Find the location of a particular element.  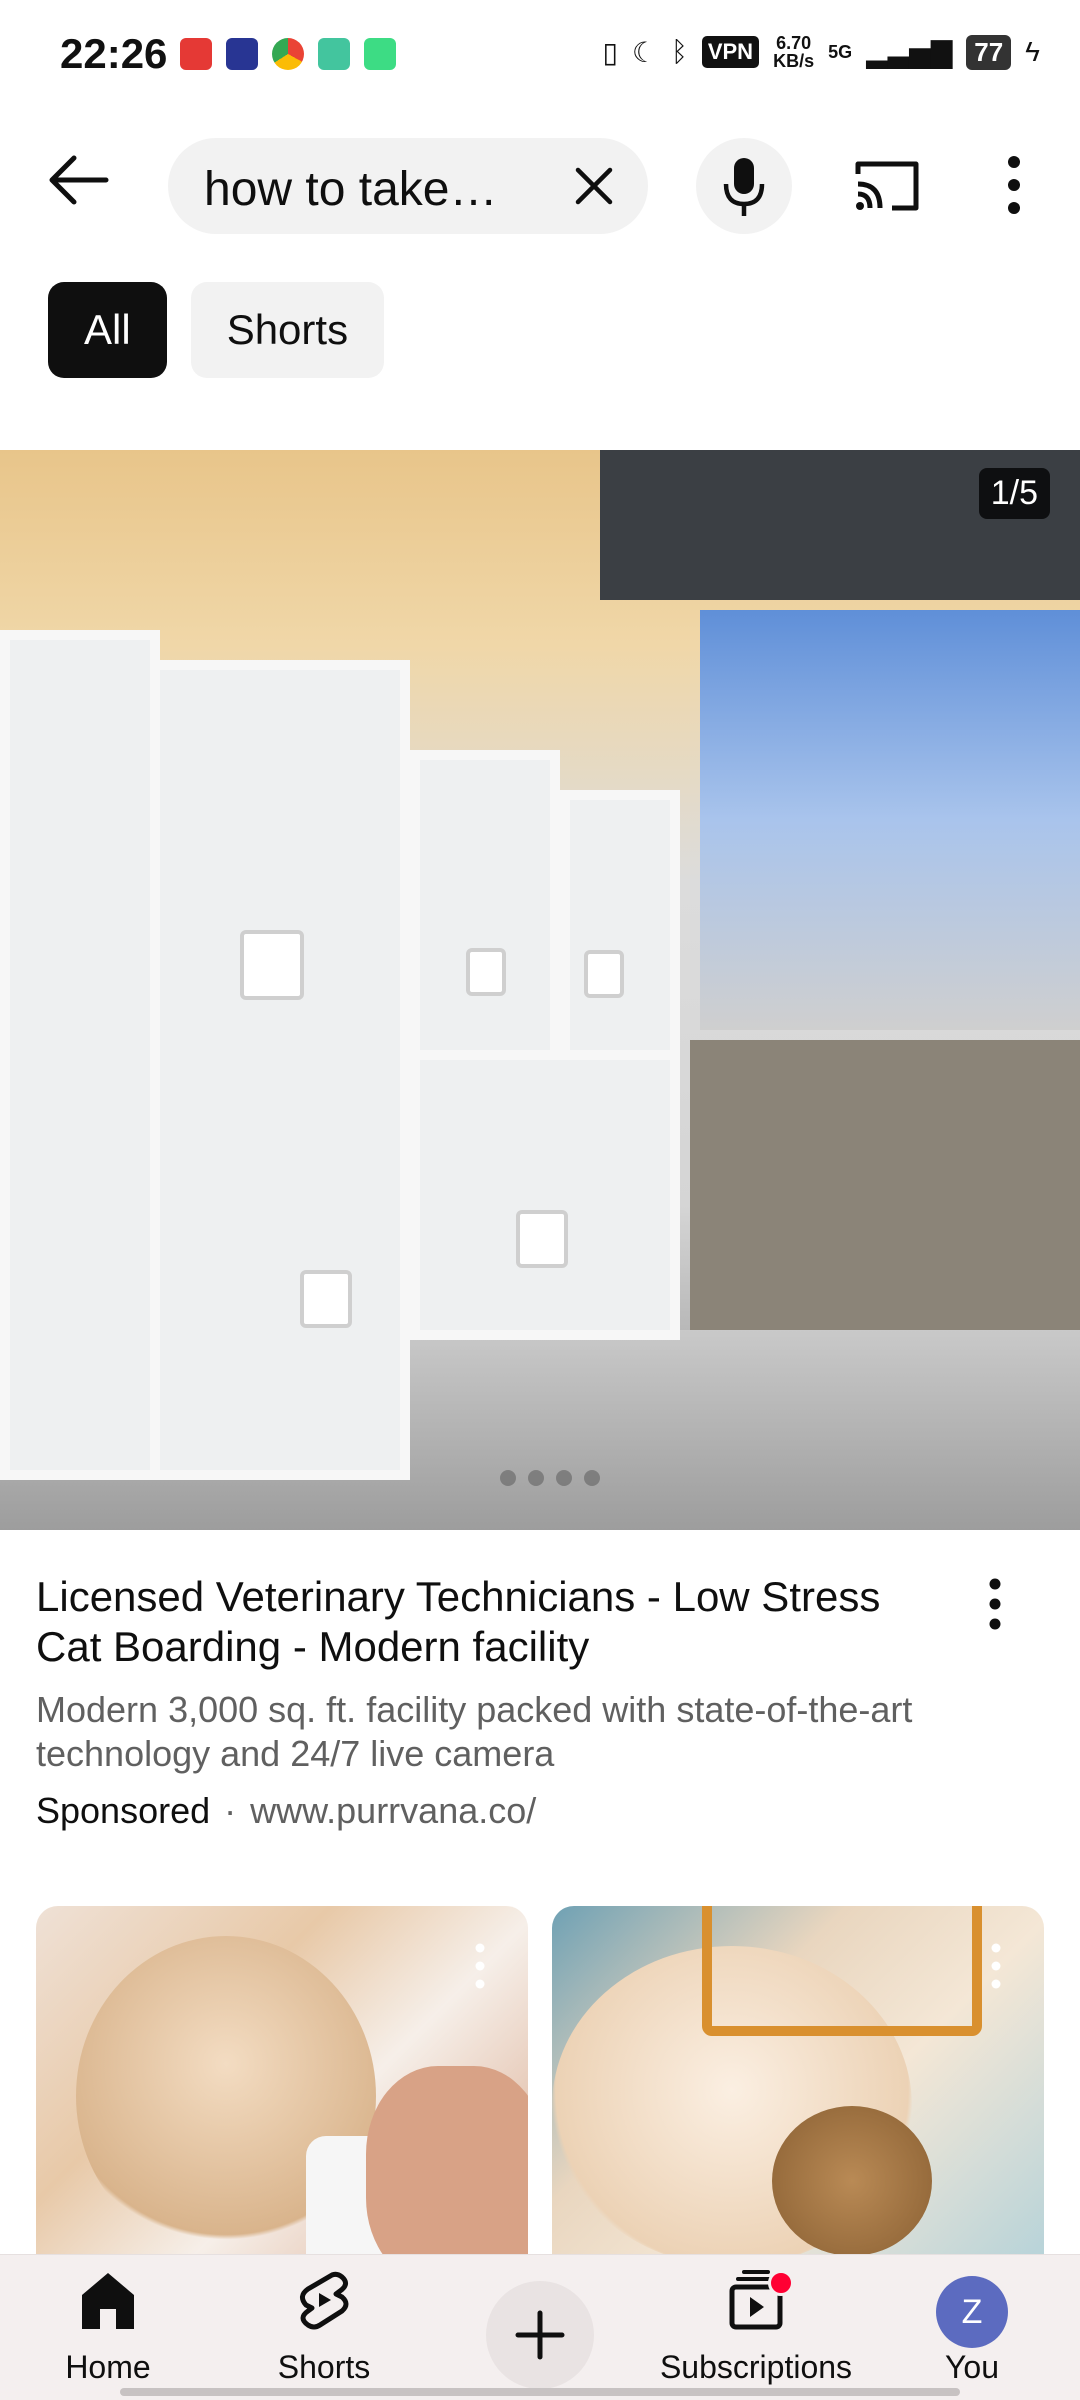

home-icon is located at coordinates (108, 2301).